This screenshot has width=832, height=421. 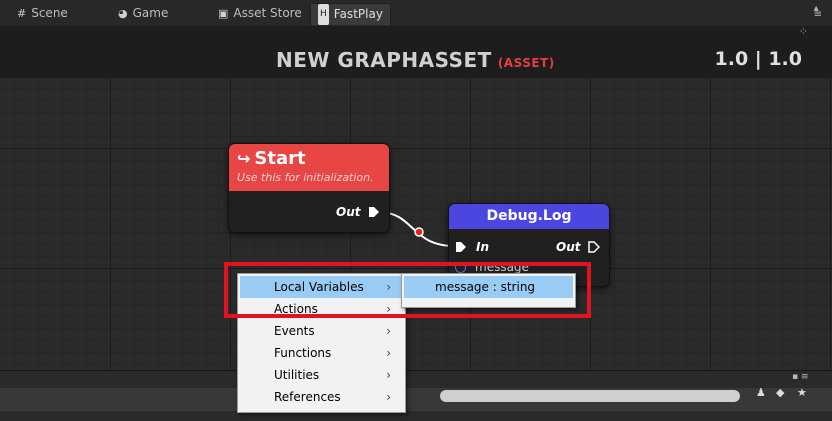 I want to click on menu-item-functions: Functions ›, so click(x=320, y=353).